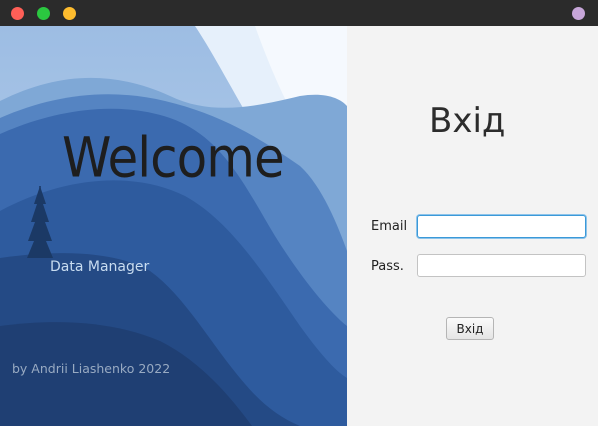 This screenshot has width=598, height=426. What do you see at coordinates (387, 266) in the screenshot?
I see `password-label: Pass.` at bounding box center [387, 266].